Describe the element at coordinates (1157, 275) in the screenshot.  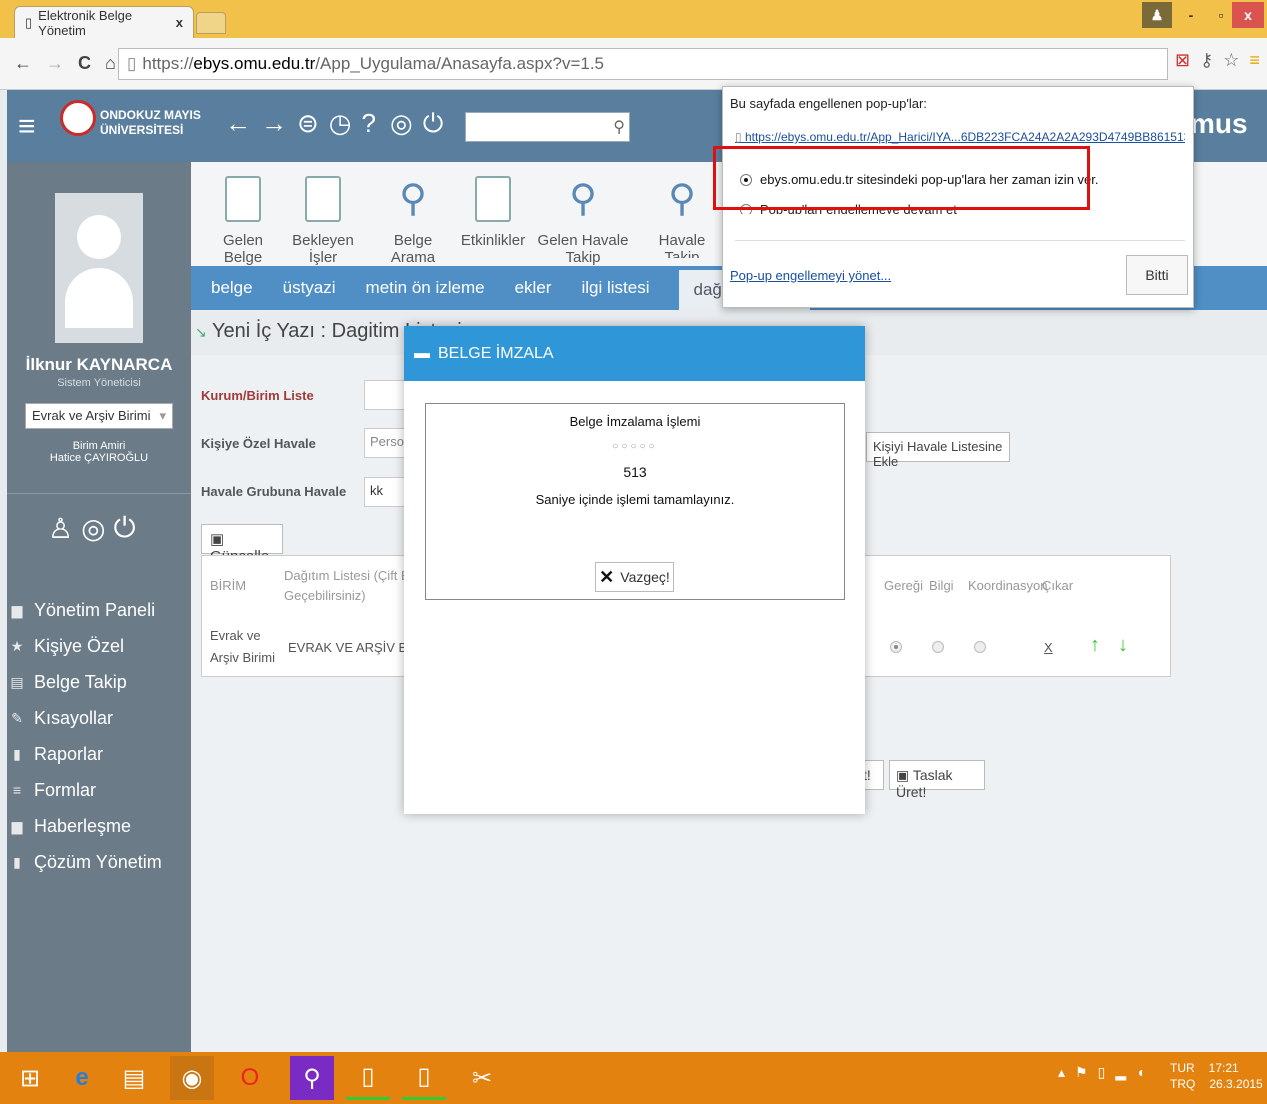
I see `done-button: Bitti` at that location.